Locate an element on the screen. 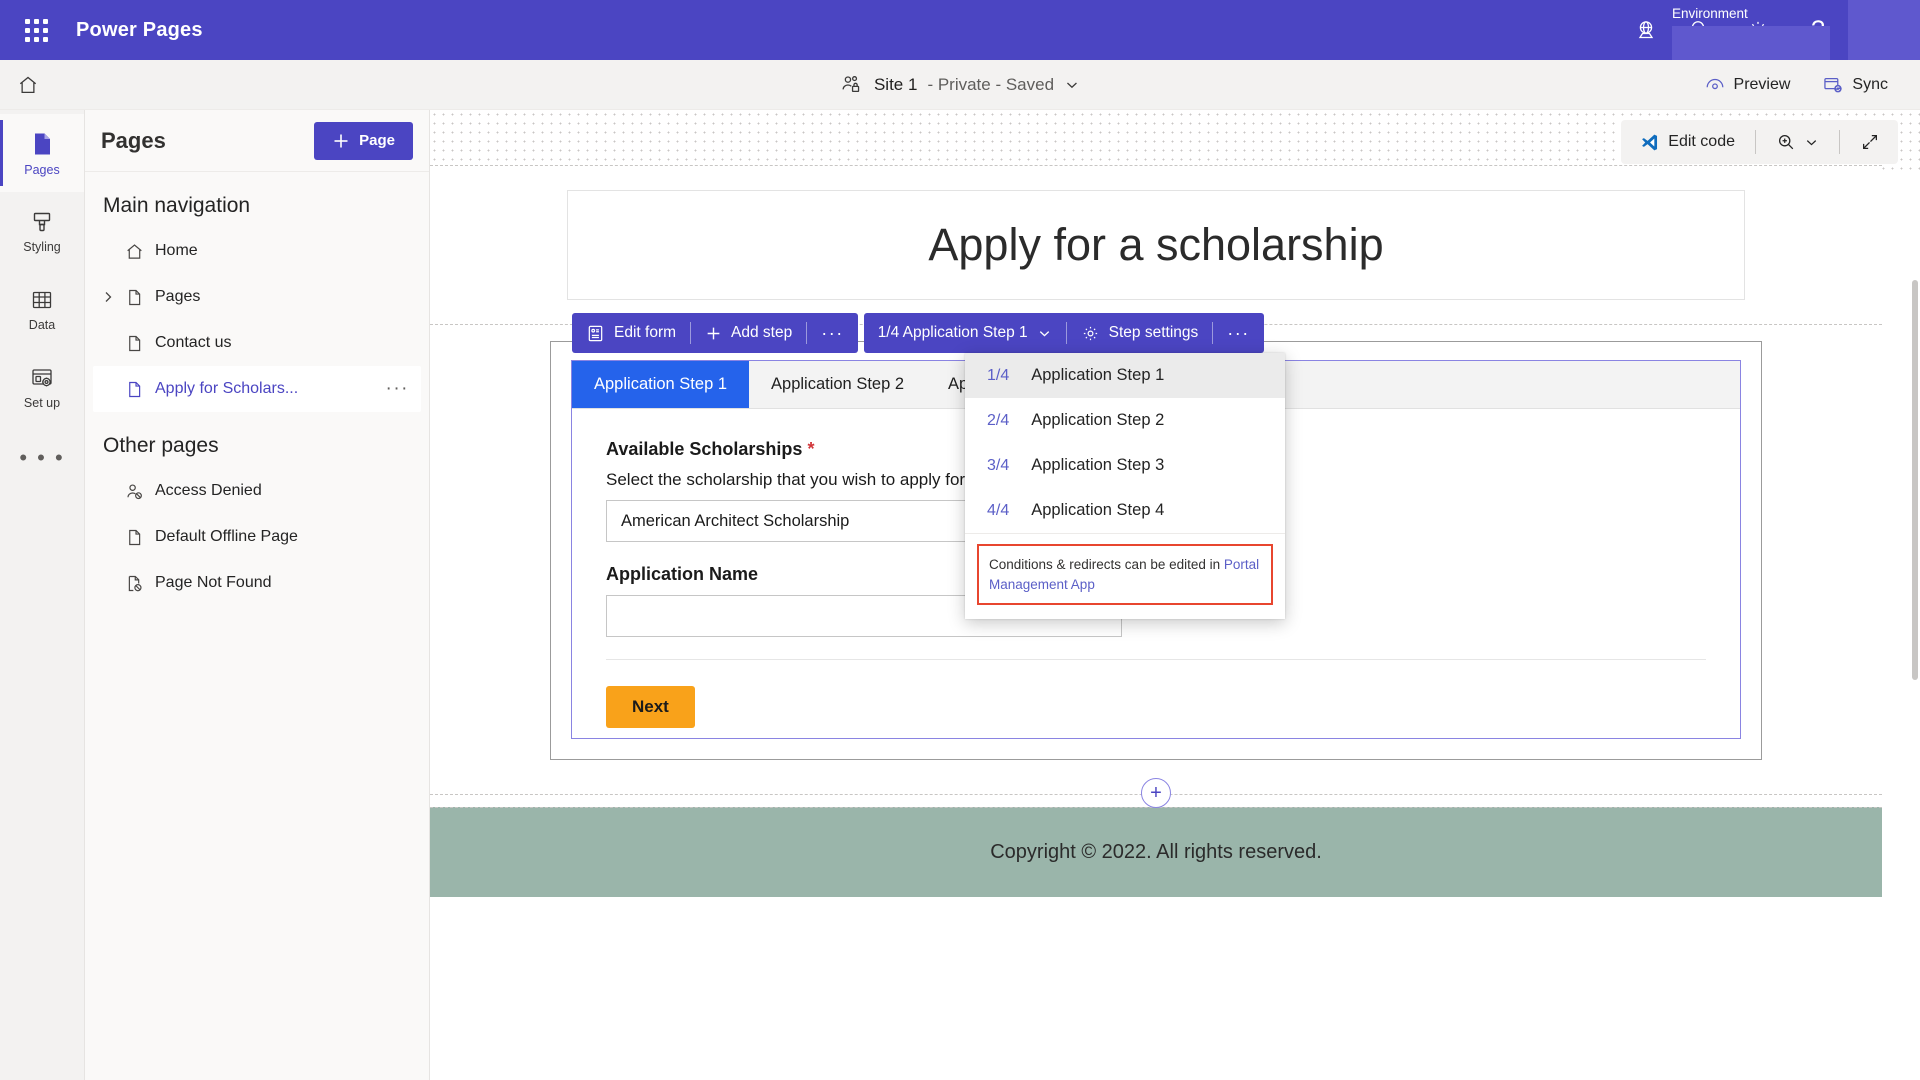  rail-label-data: Data is located at coordinates (42, 324).